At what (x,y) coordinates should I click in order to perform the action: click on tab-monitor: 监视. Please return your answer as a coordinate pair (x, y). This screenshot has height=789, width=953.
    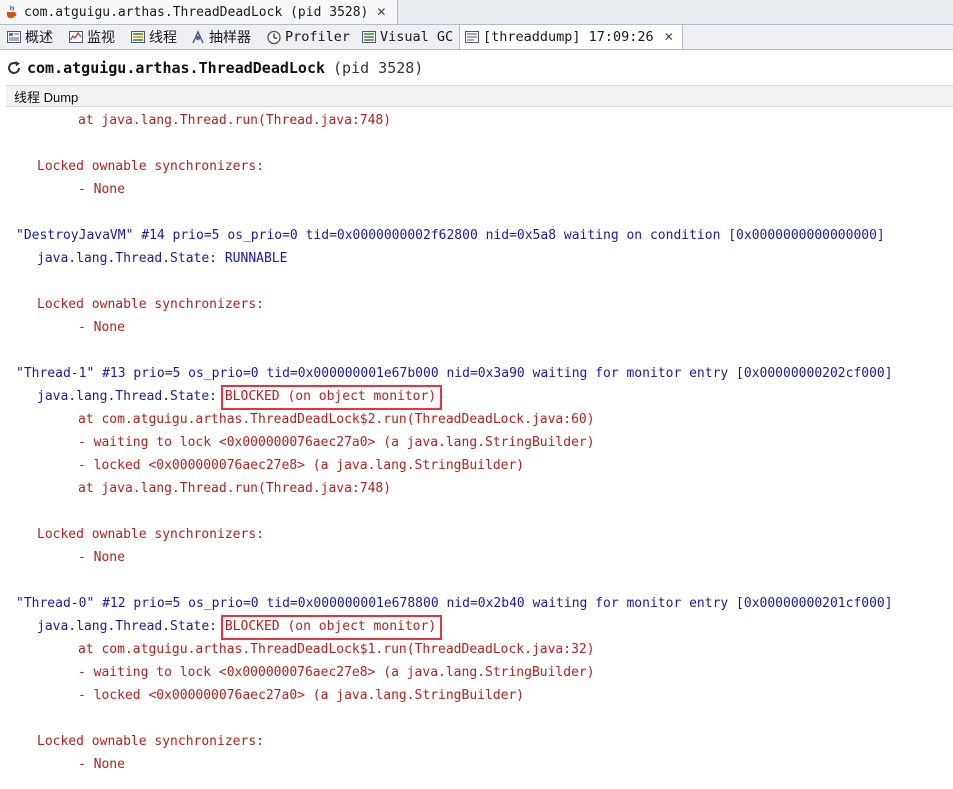
    Looking at the image, I should click on (89, 37).